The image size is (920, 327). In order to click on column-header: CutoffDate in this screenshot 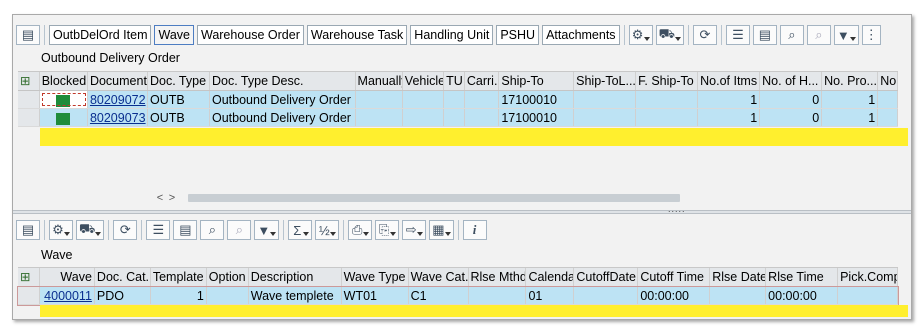, I will do `click(606, 277)`.